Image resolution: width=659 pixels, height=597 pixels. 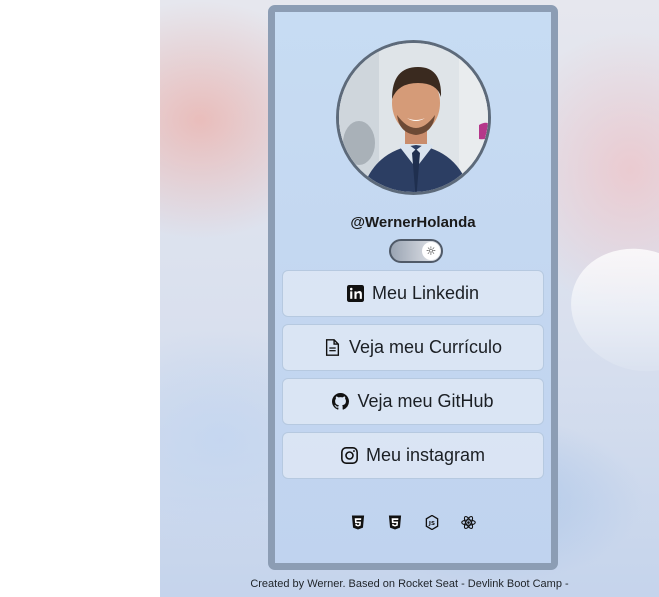 What do you see at coordinates (468, 522) in the screenshot?
I see `react-icon` at bounding box center [468, 522].